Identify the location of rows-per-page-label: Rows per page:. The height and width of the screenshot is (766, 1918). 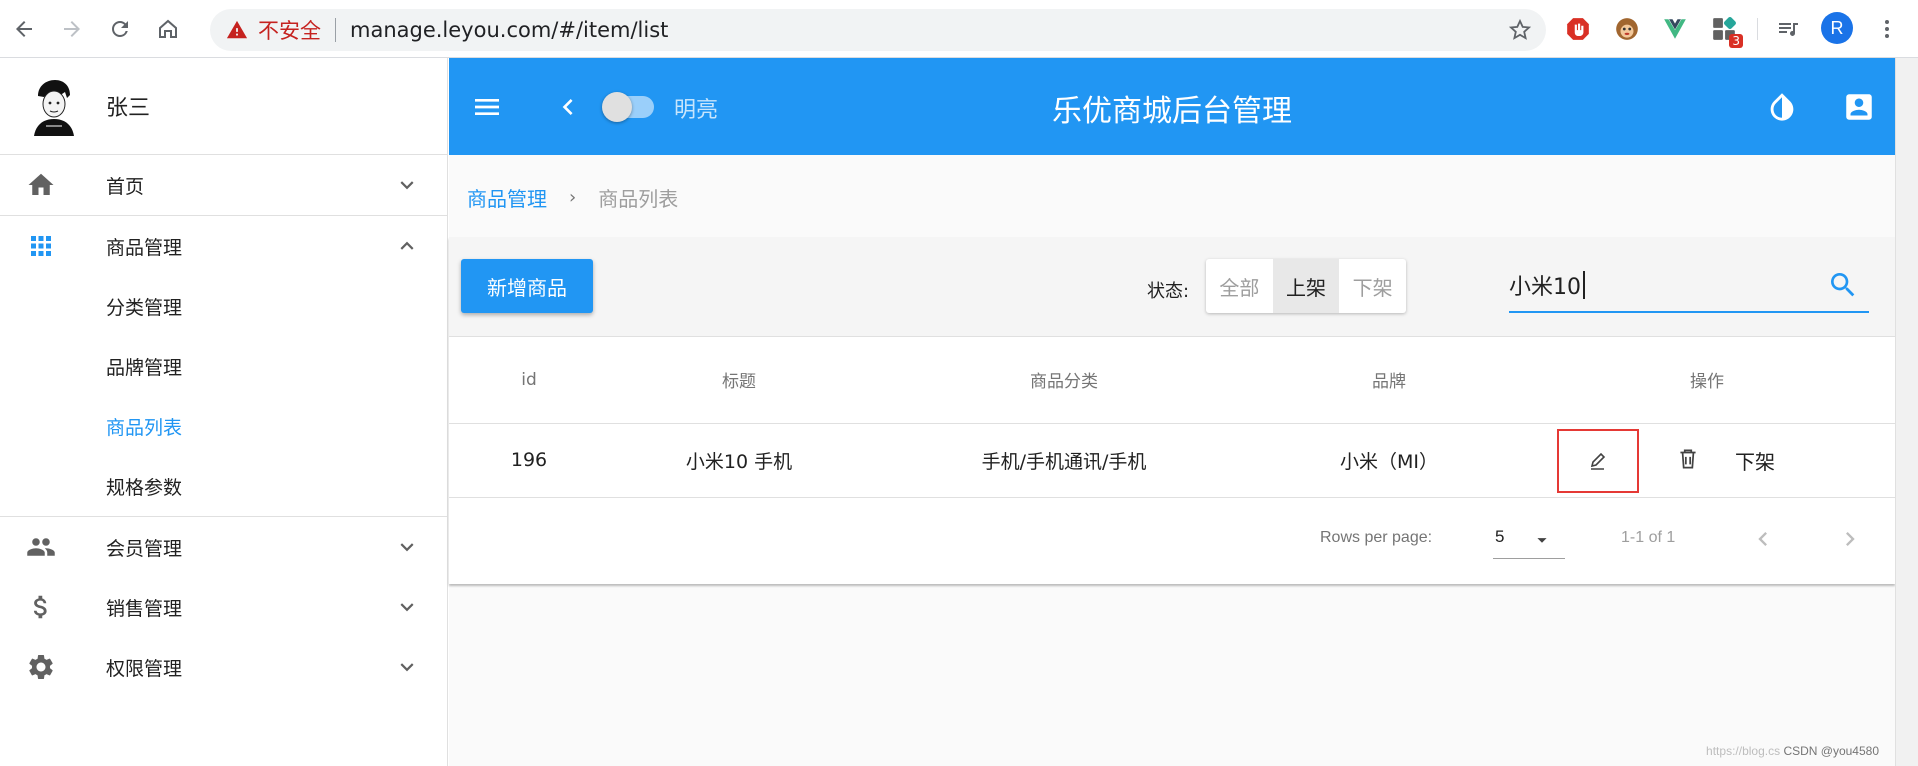
(1376, 537).